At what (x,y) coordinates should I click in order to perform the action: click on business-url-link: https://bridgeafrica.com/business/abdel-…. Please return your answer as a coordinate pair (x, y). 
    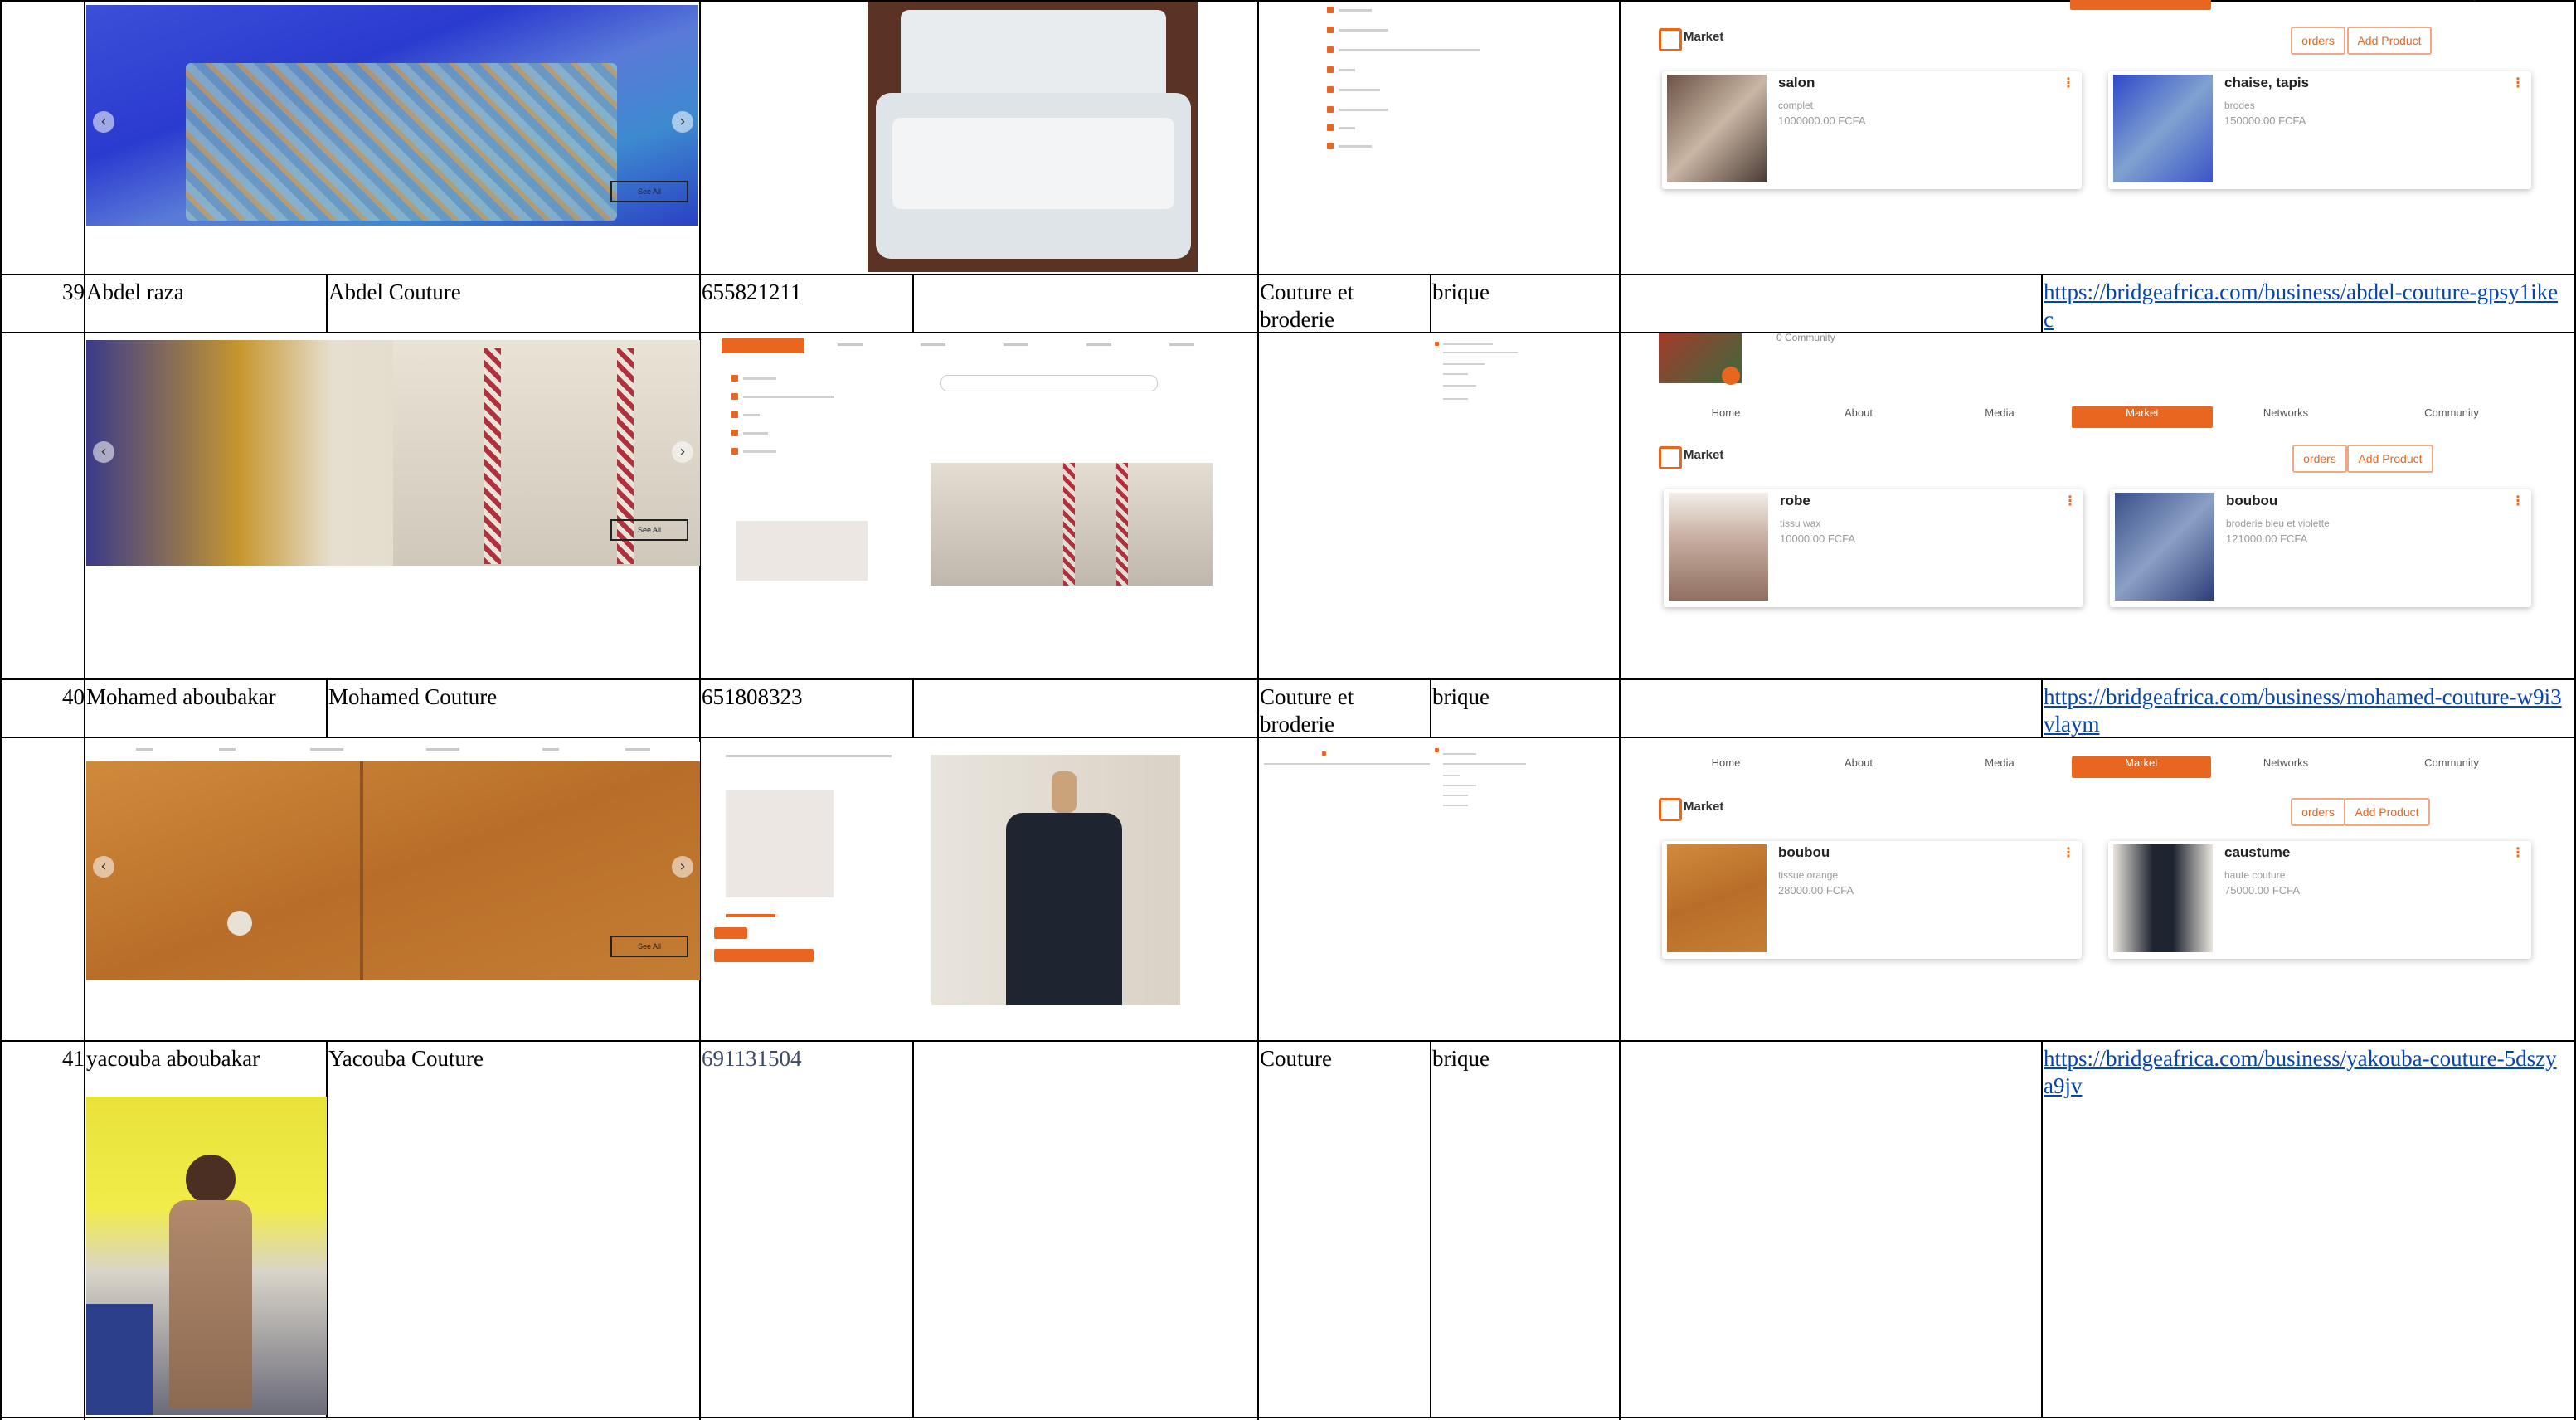
    Looking at the image, I should click on (2305, 306).